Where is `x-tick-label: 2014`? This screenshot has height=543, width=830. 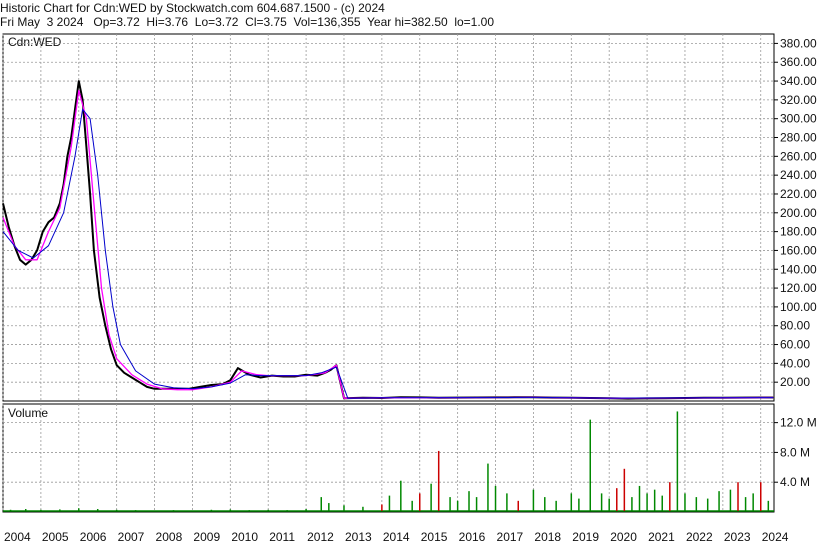 x-tick-label: 2014 is located at coordinates (396, 536).